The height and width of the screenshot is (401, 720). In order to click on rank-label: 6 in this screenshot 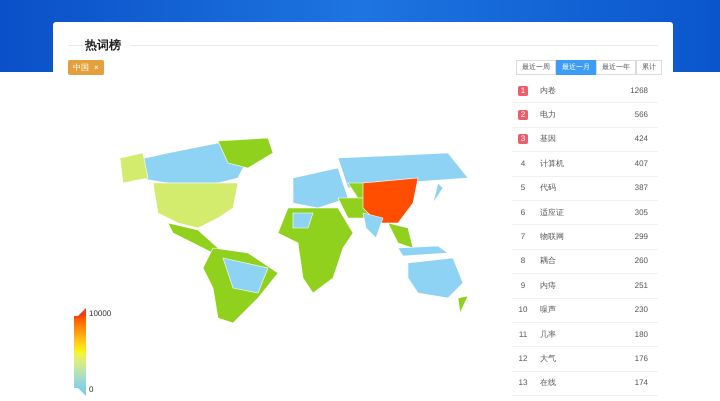, I will do `click(523, 213)`.